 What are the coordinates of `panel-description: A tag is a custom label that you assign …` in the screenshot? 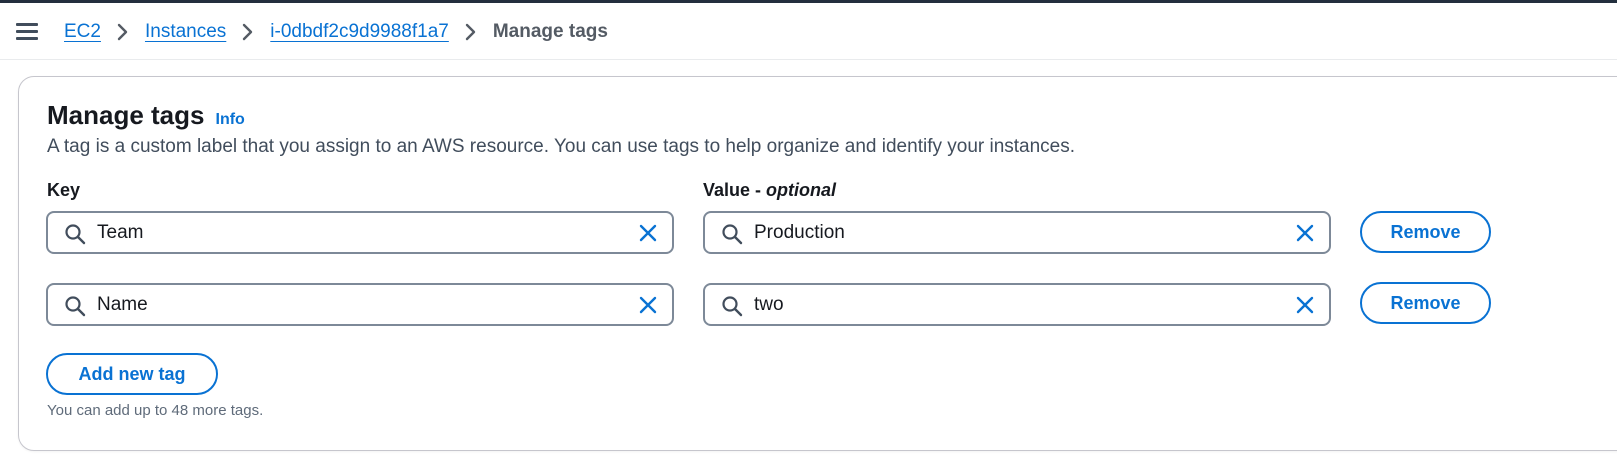 It's located at (561, 146).